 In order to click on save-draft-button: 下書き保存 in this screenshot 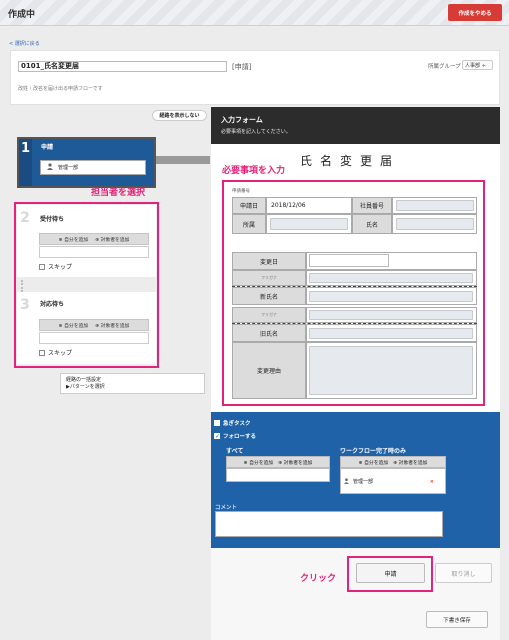, I will do `click(457, 619)`.